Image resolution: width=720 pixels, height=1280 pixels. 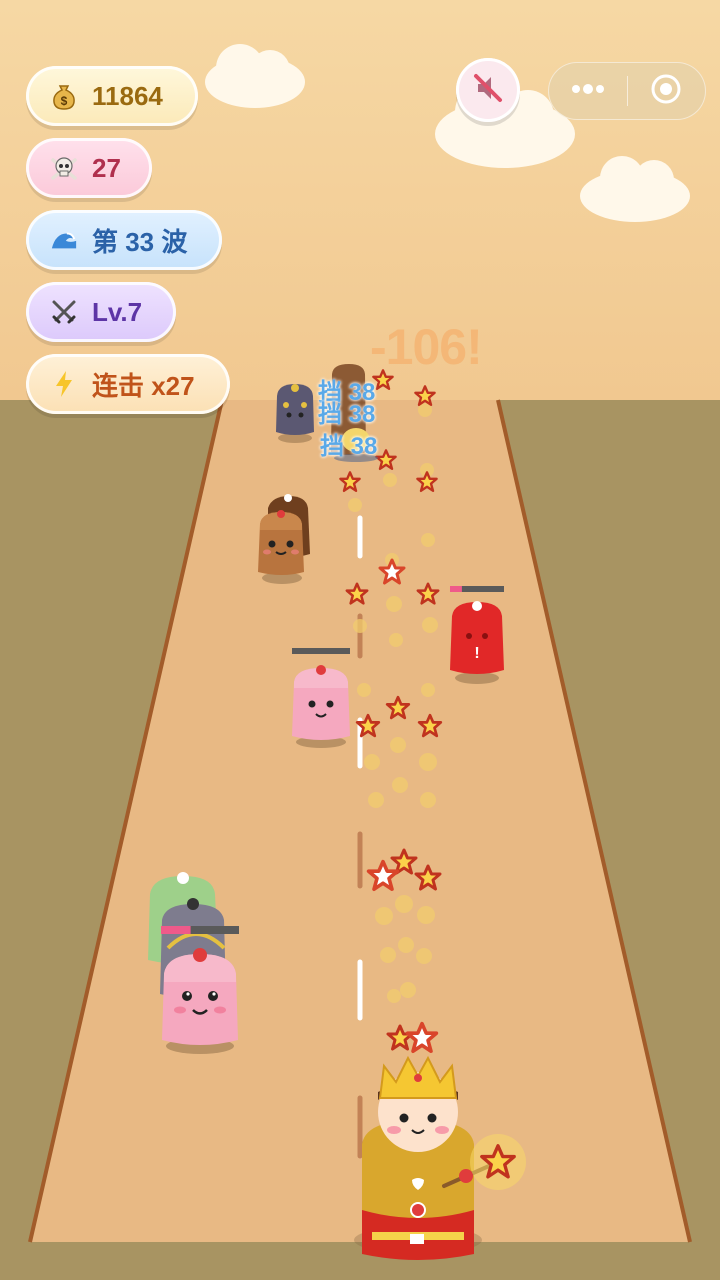 What do you see at coordinates (140, 241) in the screenshot?
I see `wave-value: 第 33 波` at bounding box center [140, 241].